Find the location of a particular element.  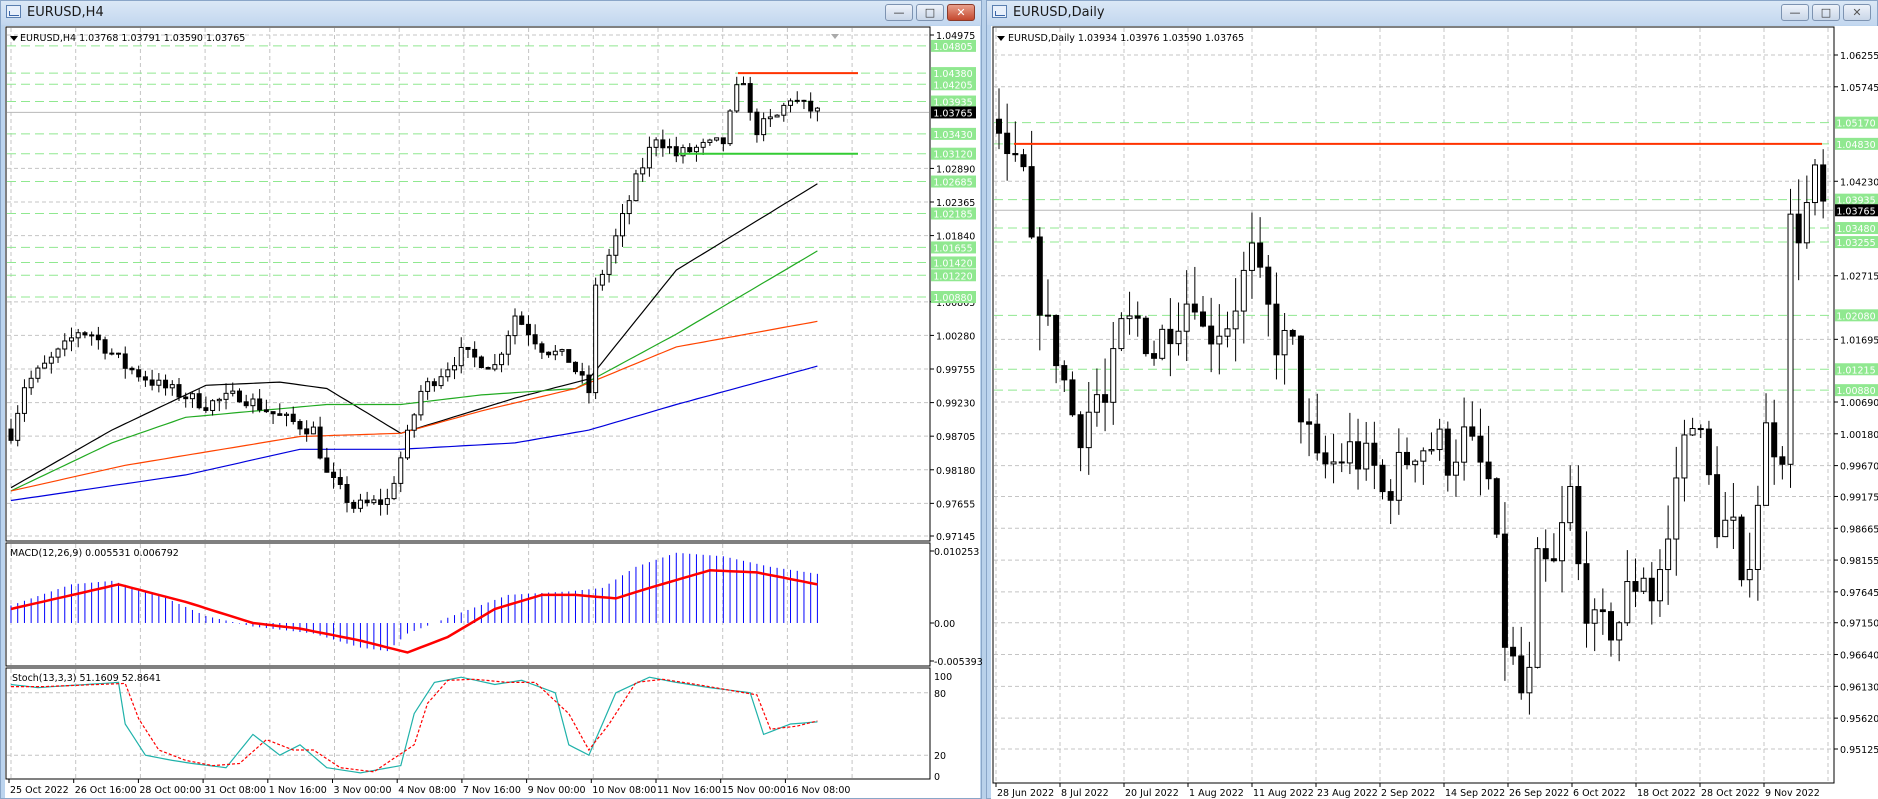

macd-pane is located at coordinates (468, 604).